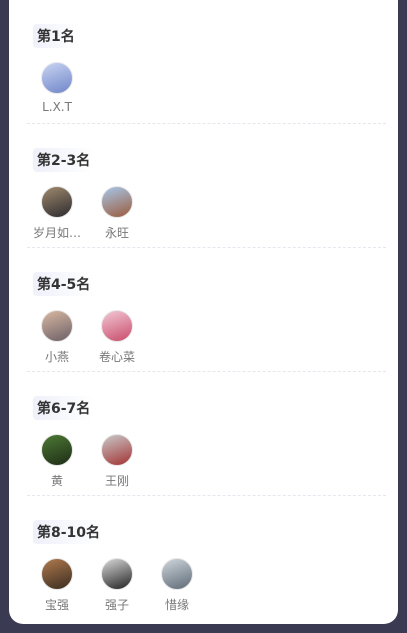 This screenshot has height=633, width=407. What do you see at coordinates (116, 481) in the screenshot?
I see `person-name: 王刚` at bounding box center [116, 481].